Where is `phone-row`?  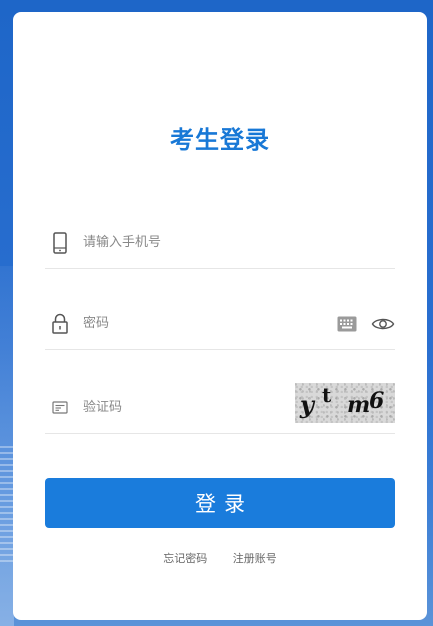 phone-row is located at coordinates (220, 243).